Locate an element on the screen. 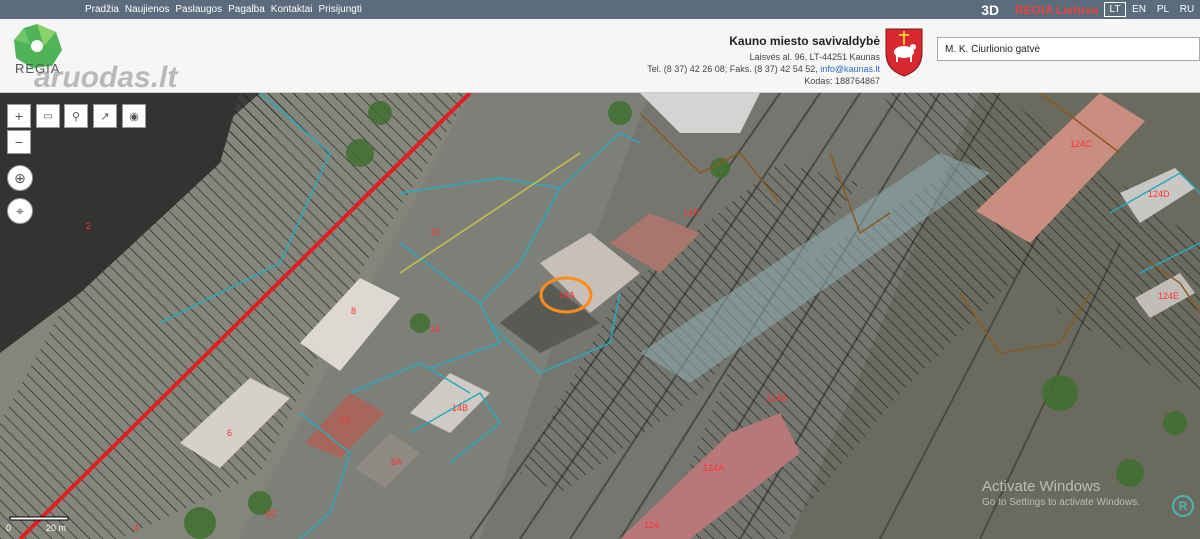 The height and width of the screenshot is (539, 1200). parcel-label: 124B is located at coordinates (776, 398).